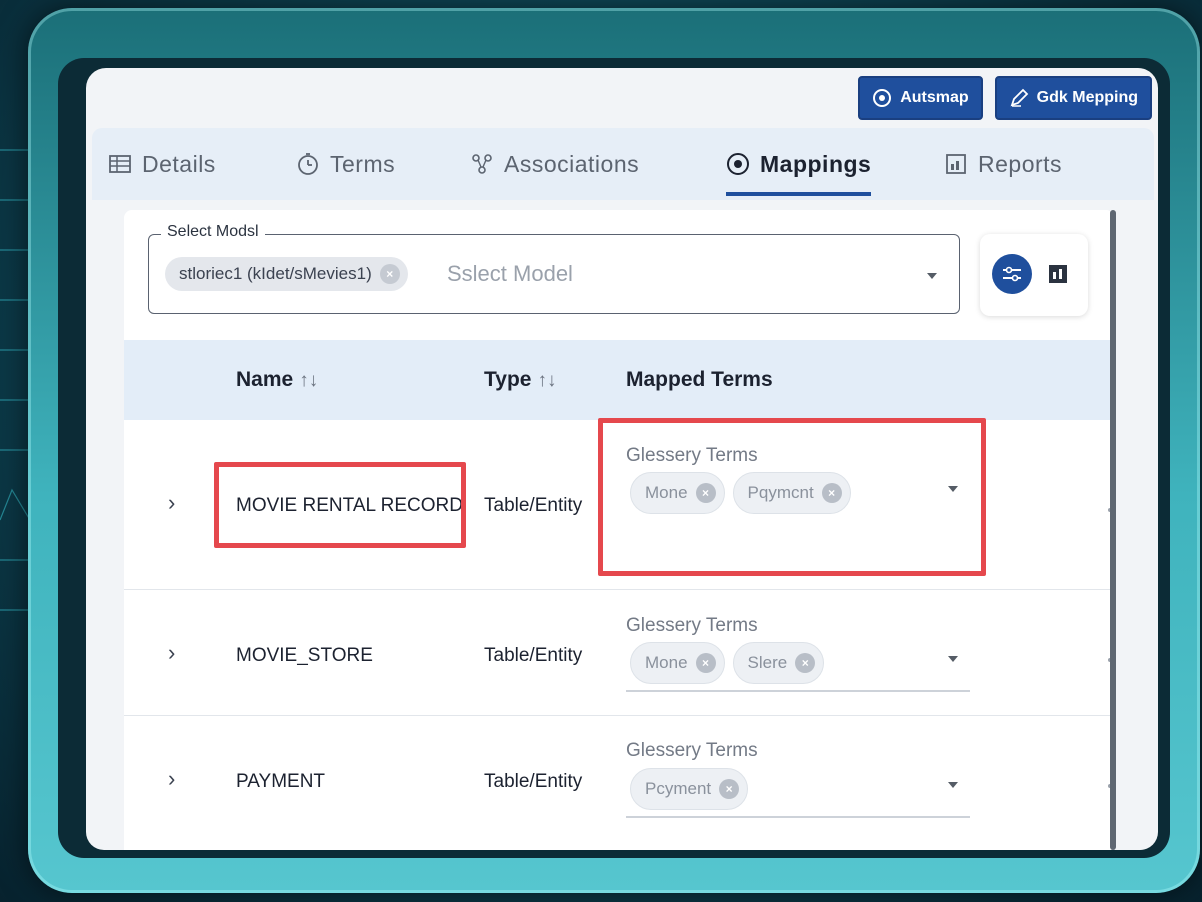  What do you see at coordinates (340, 505) in the screenshot?
I see `highlight-box-name` at bounding box center [340, 505].